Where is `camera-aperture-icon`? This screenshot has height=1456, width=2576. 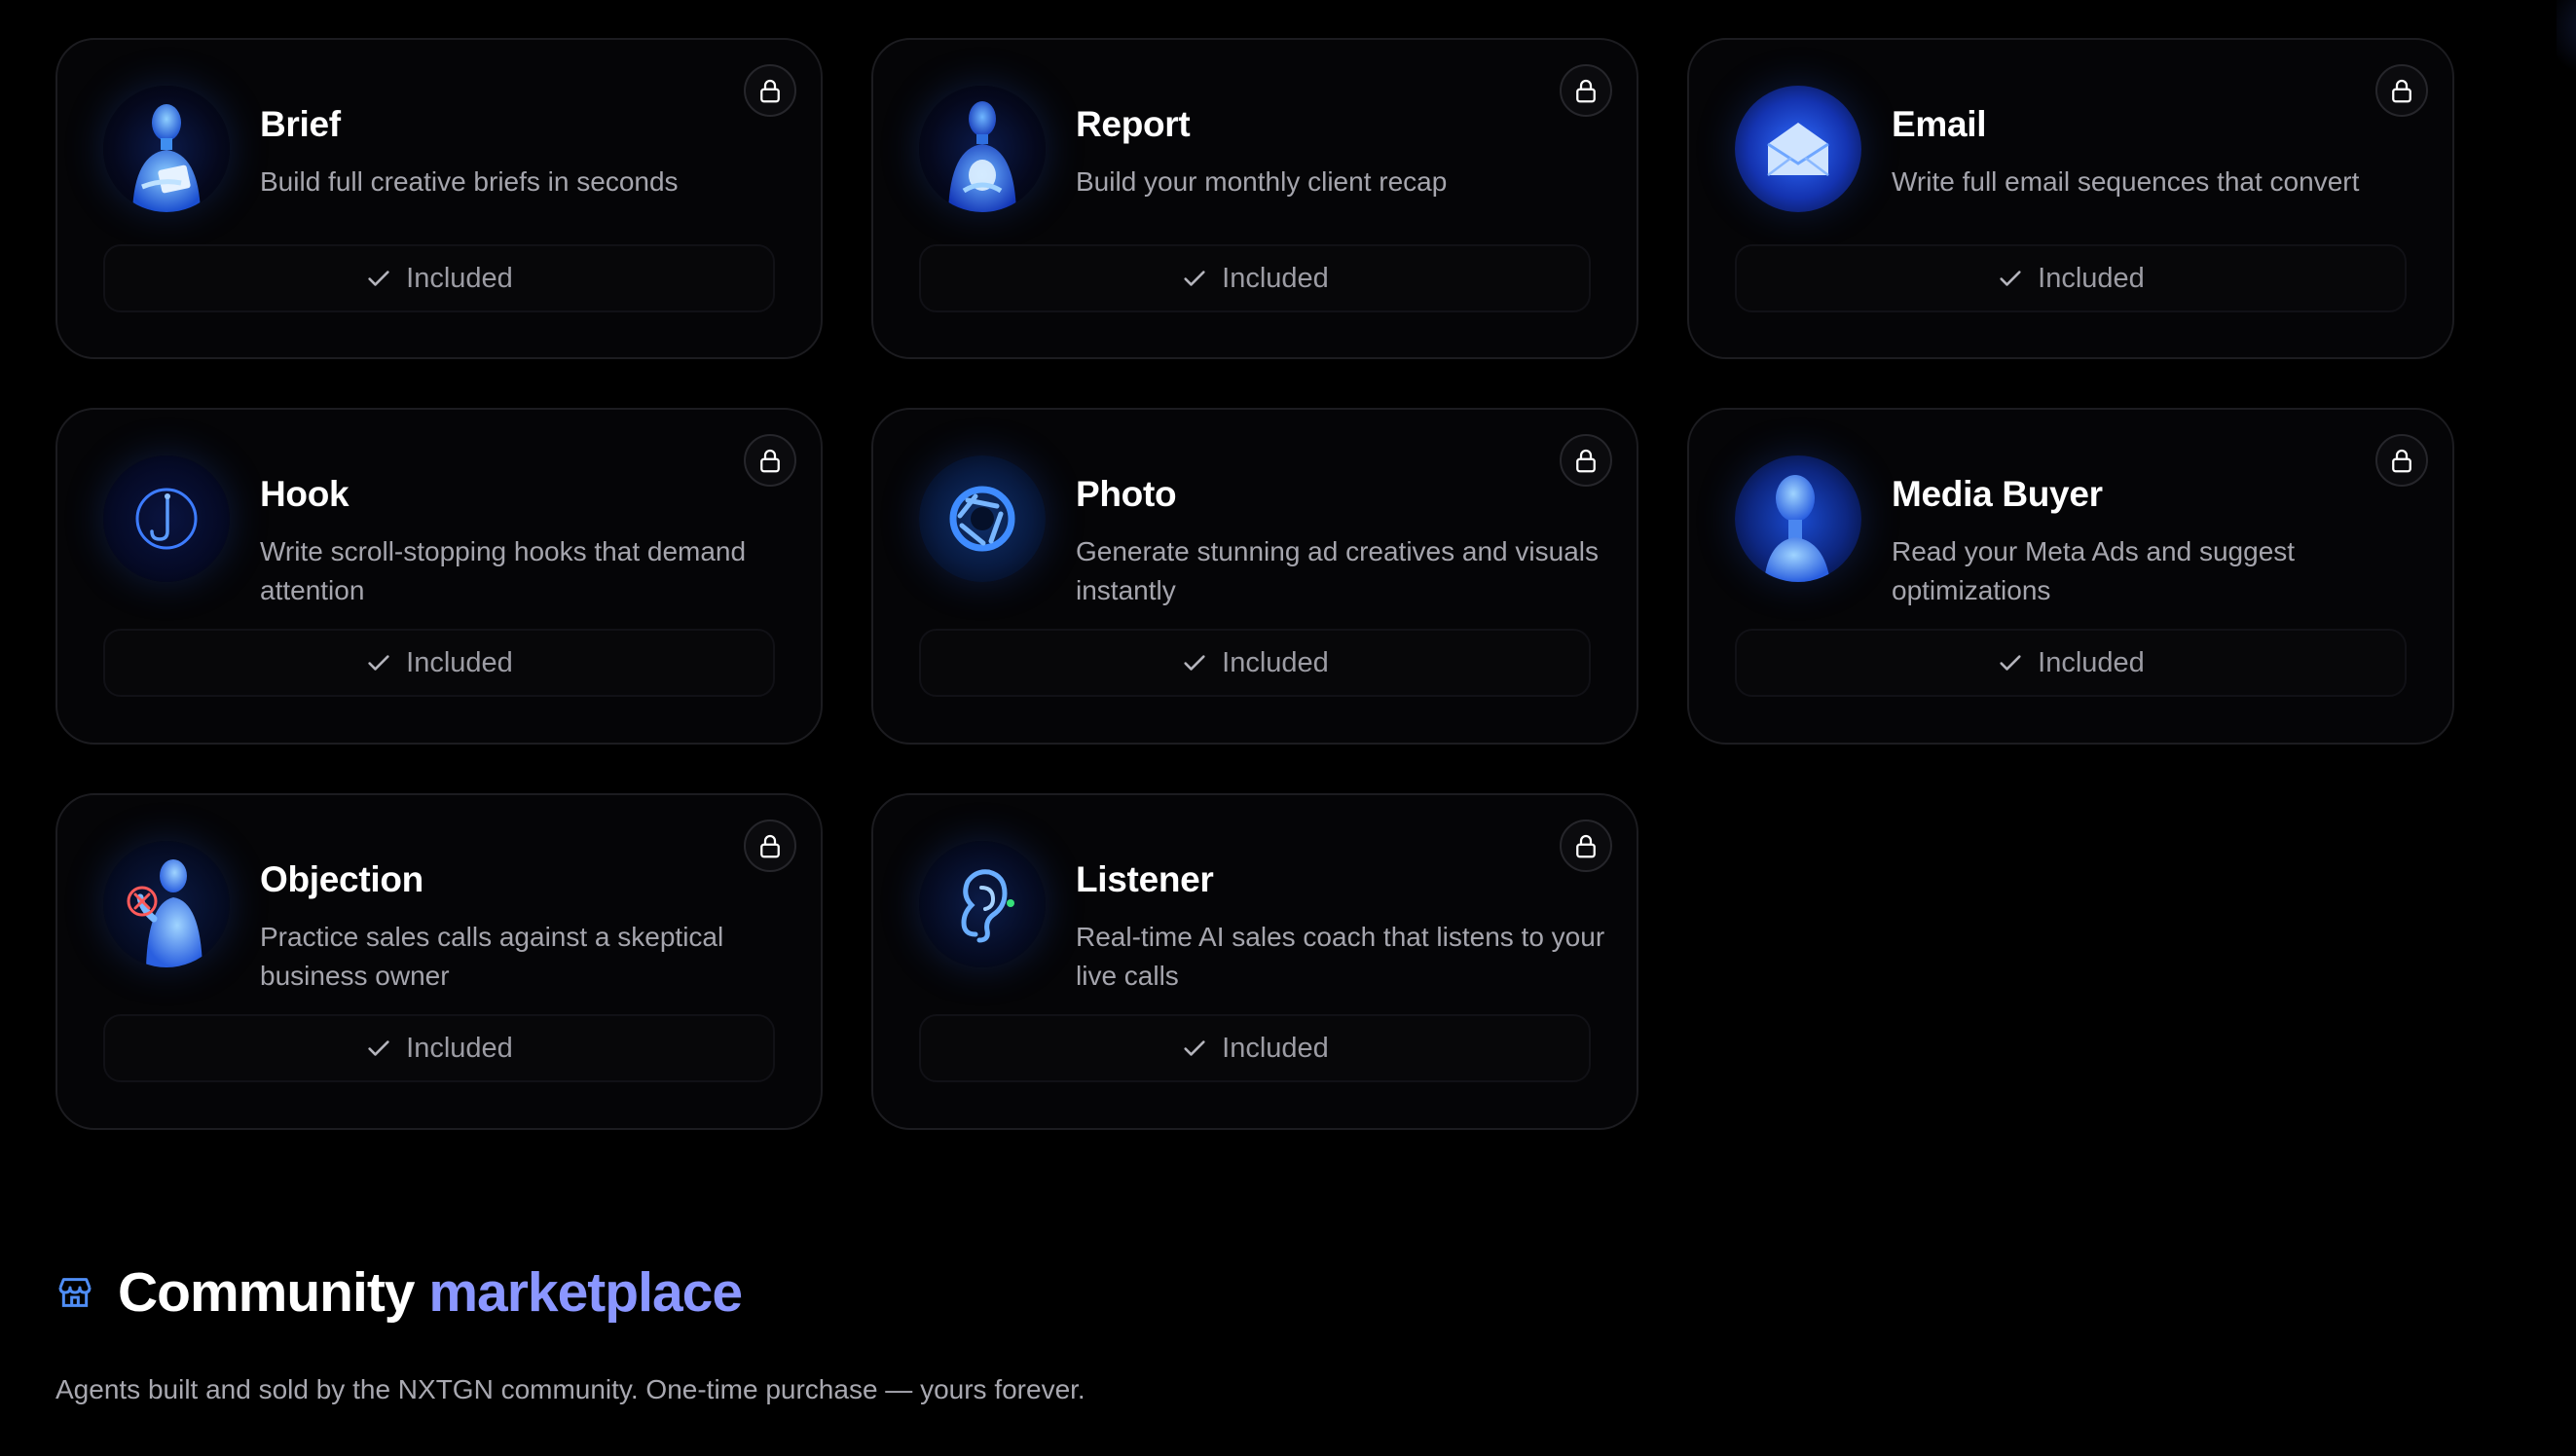
camera-aperture-icon is located at coordinates (982, 518).